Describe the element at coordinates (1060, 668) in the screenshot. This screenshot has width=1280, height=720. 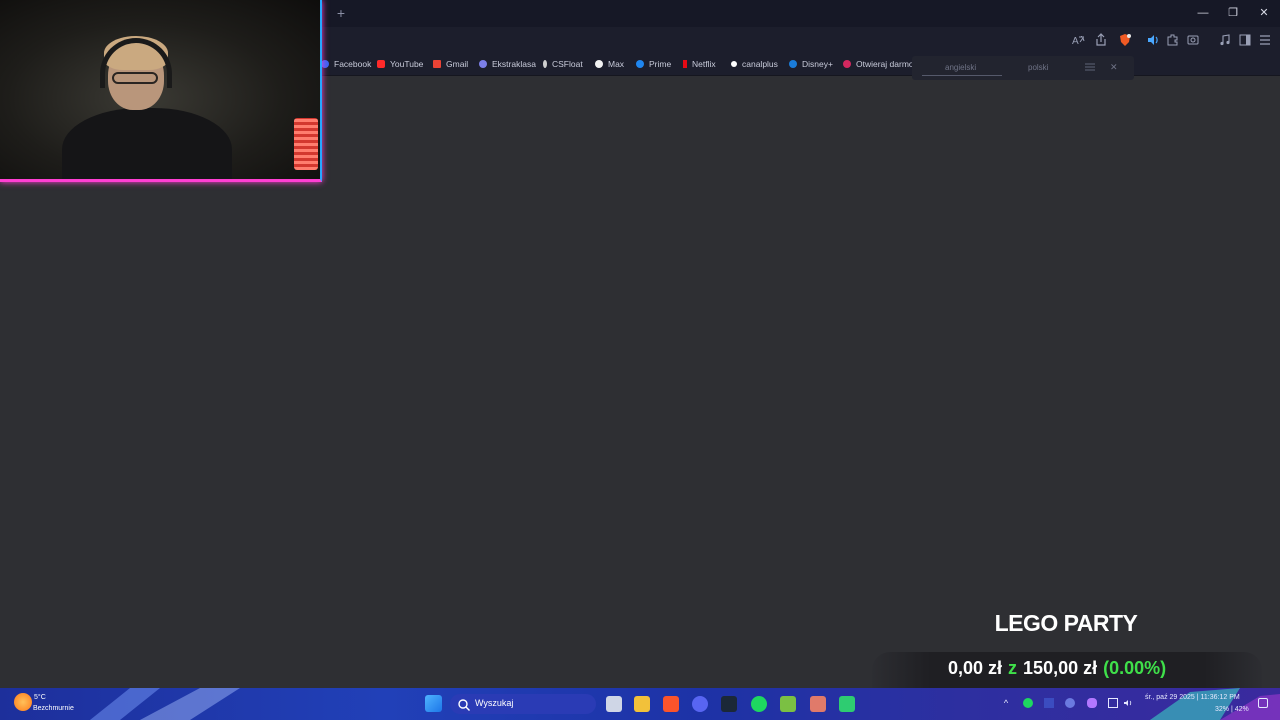
I see `goal-target: 150,00 zł` at that location.